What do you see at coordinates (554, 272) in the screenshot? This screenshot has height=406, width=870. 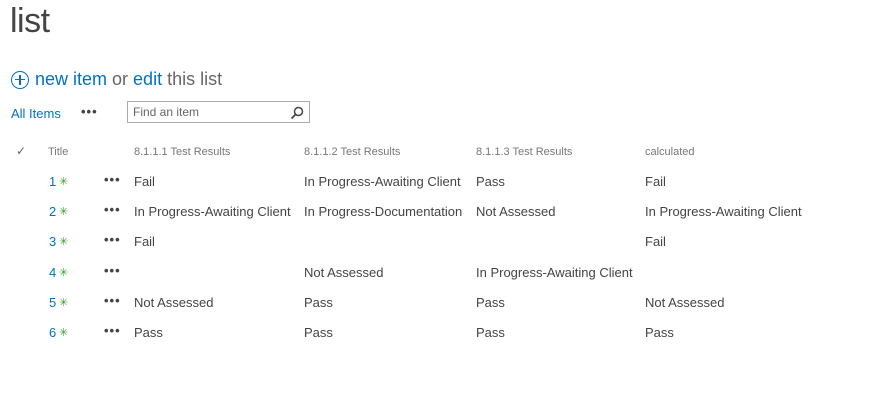 I see `cell-8113: In Progress-Awaiting Client` at bounding box center [554, 272].